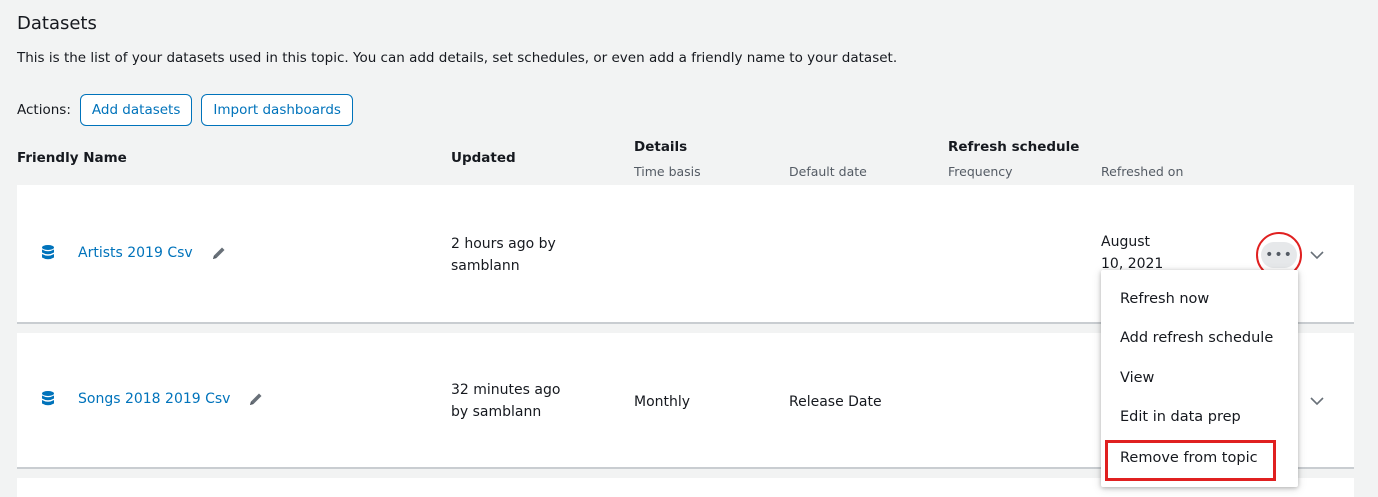  I want to click on dataset-name: Songs 2018 2019 Csv, so click(154, 399).